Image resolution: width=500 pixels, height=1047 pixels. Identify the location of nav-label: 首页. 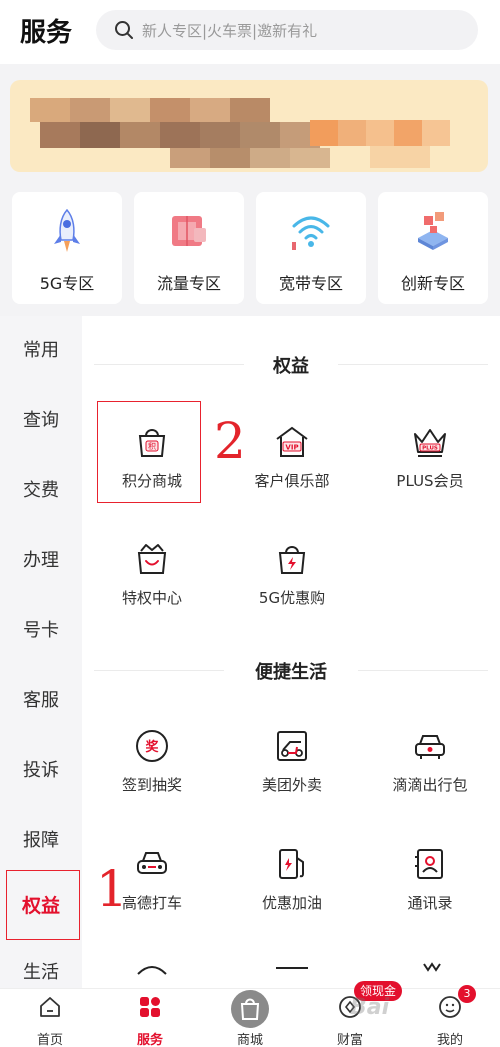
(49, 1040).